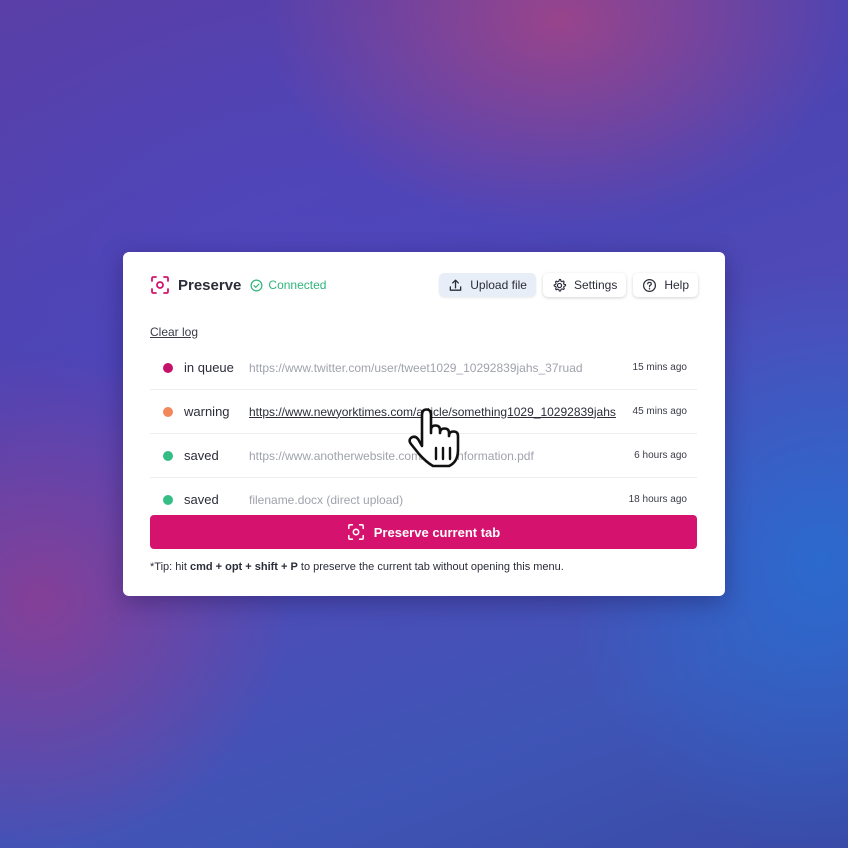  I want to click on help-icon, so click(650, 285).